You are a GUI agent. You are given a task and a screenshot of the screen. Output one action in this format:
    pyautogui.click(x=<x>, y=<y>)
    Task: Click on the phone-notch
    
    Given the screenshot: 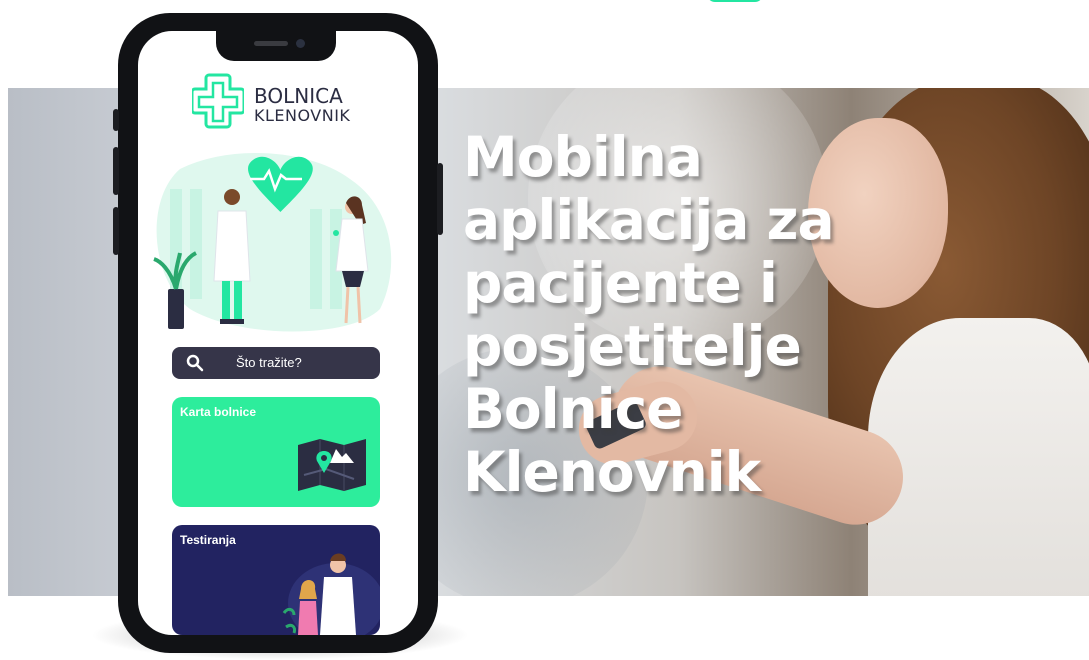 What is the action you would take?
    pyautogui.click(x=276, y=46)
    